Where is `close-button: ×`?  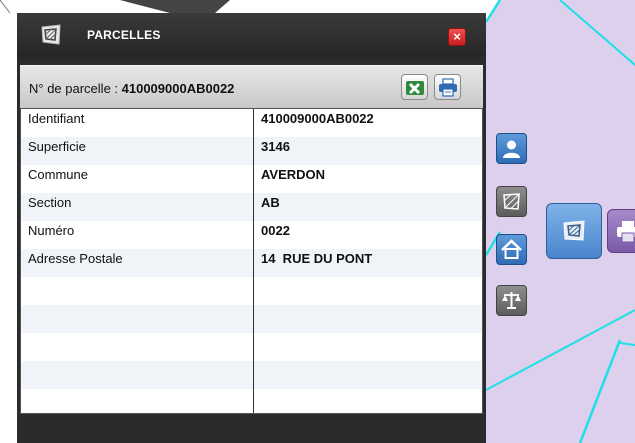
close-button: × is located at coordinates (457, 37).